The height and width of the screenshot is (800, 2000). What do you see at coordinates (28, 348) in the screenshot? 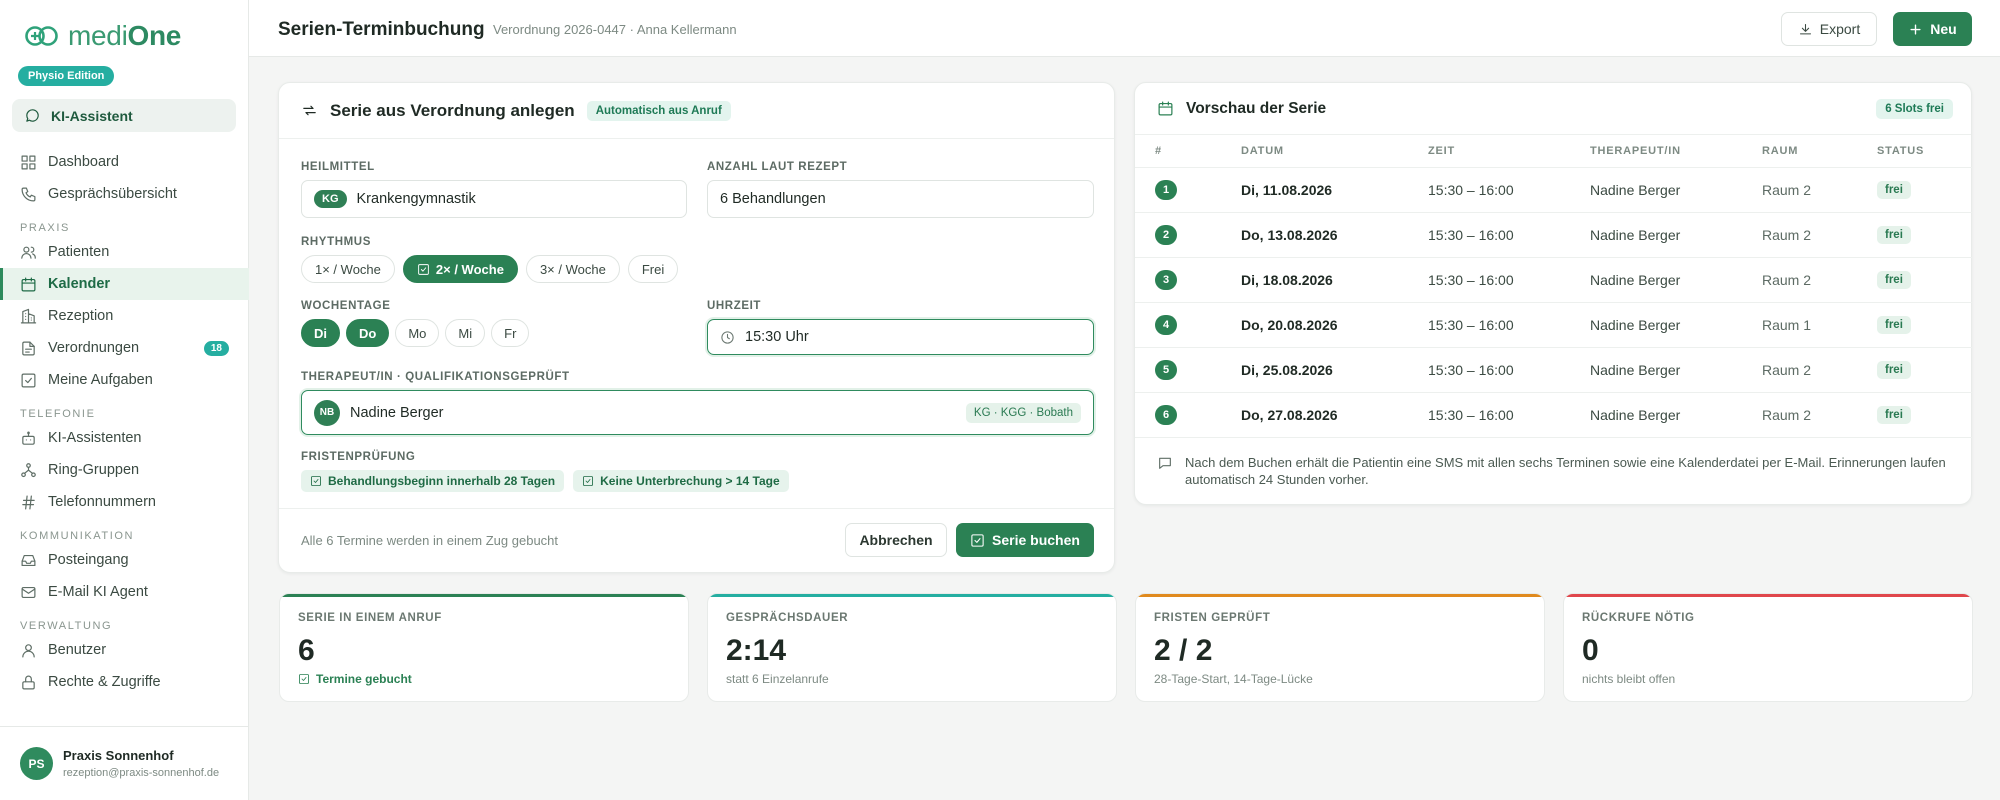
I see `file-icon` at bounding box center [28, 348].